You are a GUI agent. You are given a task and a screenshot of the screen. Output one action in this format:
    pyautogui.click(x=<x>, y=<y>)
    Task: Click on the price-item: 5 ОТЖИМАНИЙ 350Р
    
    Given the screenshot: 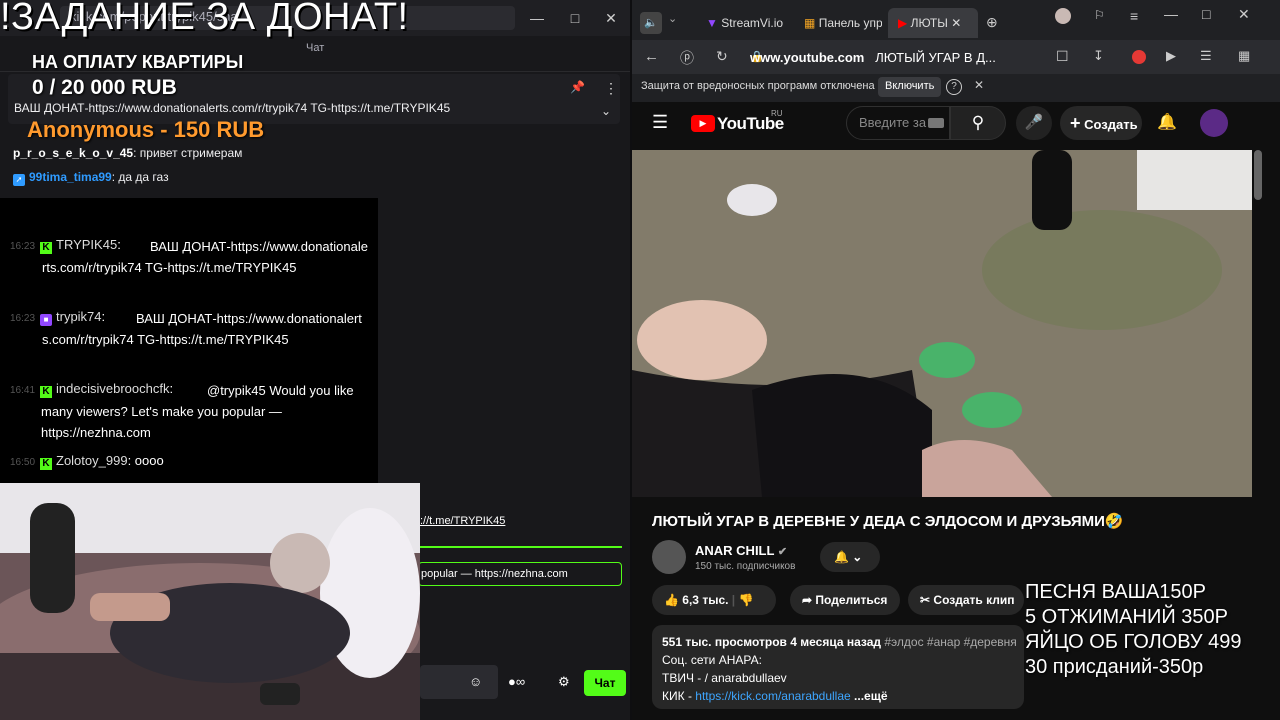 What is the action you would take?
    pyautogui.click(x=1126, y=617)
    